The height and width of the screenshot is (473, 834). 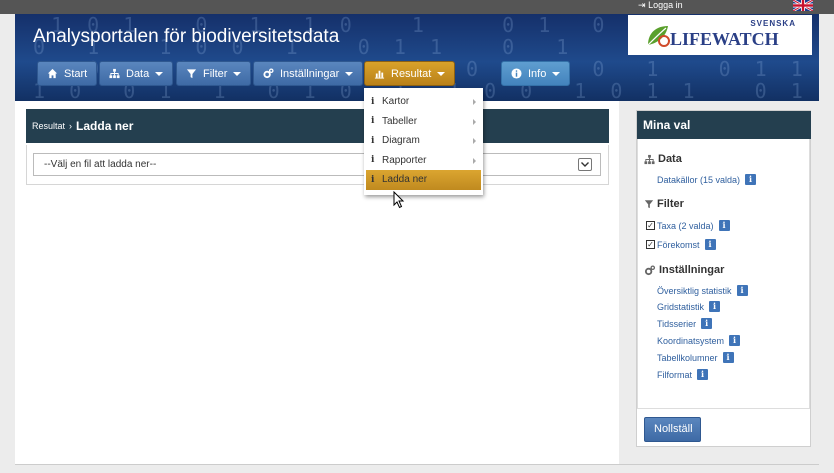 I want to click on sidebar-item-grid-stats: Gridstatistik i, so click(x=689, y=306).